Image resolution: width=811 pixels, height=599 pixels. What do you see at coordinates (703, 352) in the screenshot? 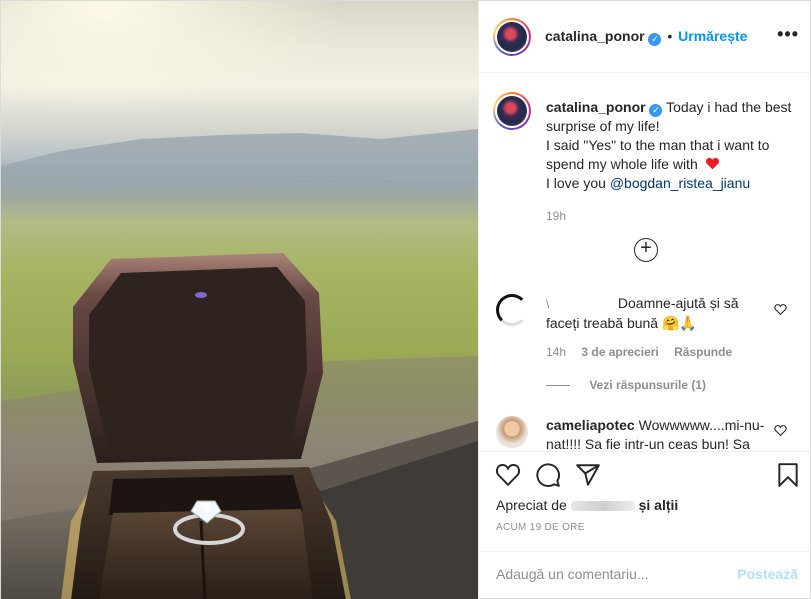
I see `reply-button: Răspunde` at bounding box center [703, 352].